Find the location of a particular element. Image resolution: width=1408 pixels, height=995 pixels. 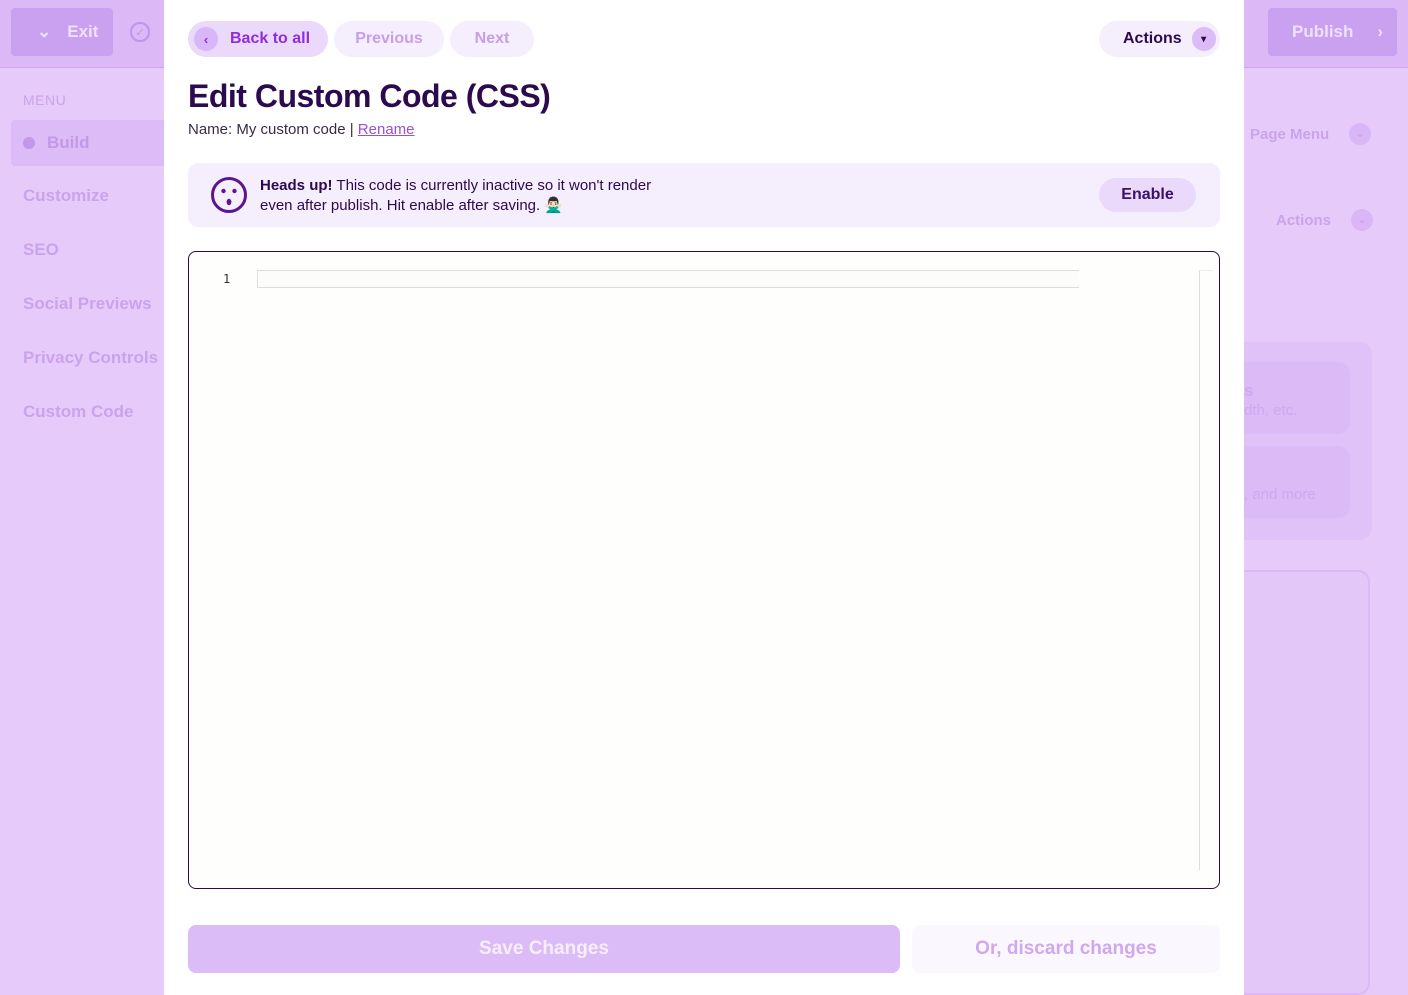

check-circle-icon: ✓ is located at coordinates (140, 32).